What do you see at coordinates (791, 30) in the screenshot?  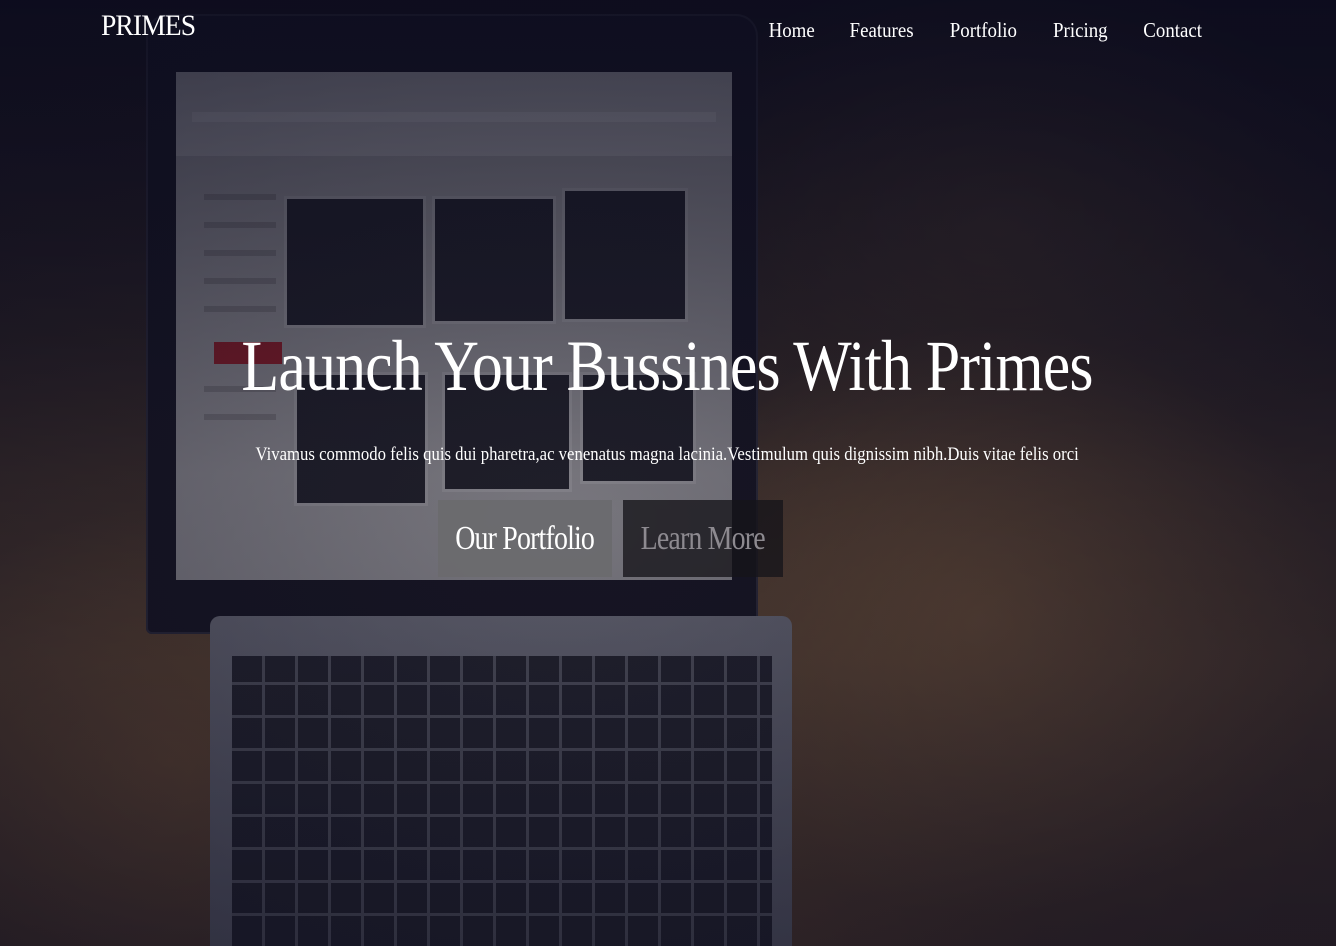 I see `nav-link-home: Home` at bounding box center [791, 30].